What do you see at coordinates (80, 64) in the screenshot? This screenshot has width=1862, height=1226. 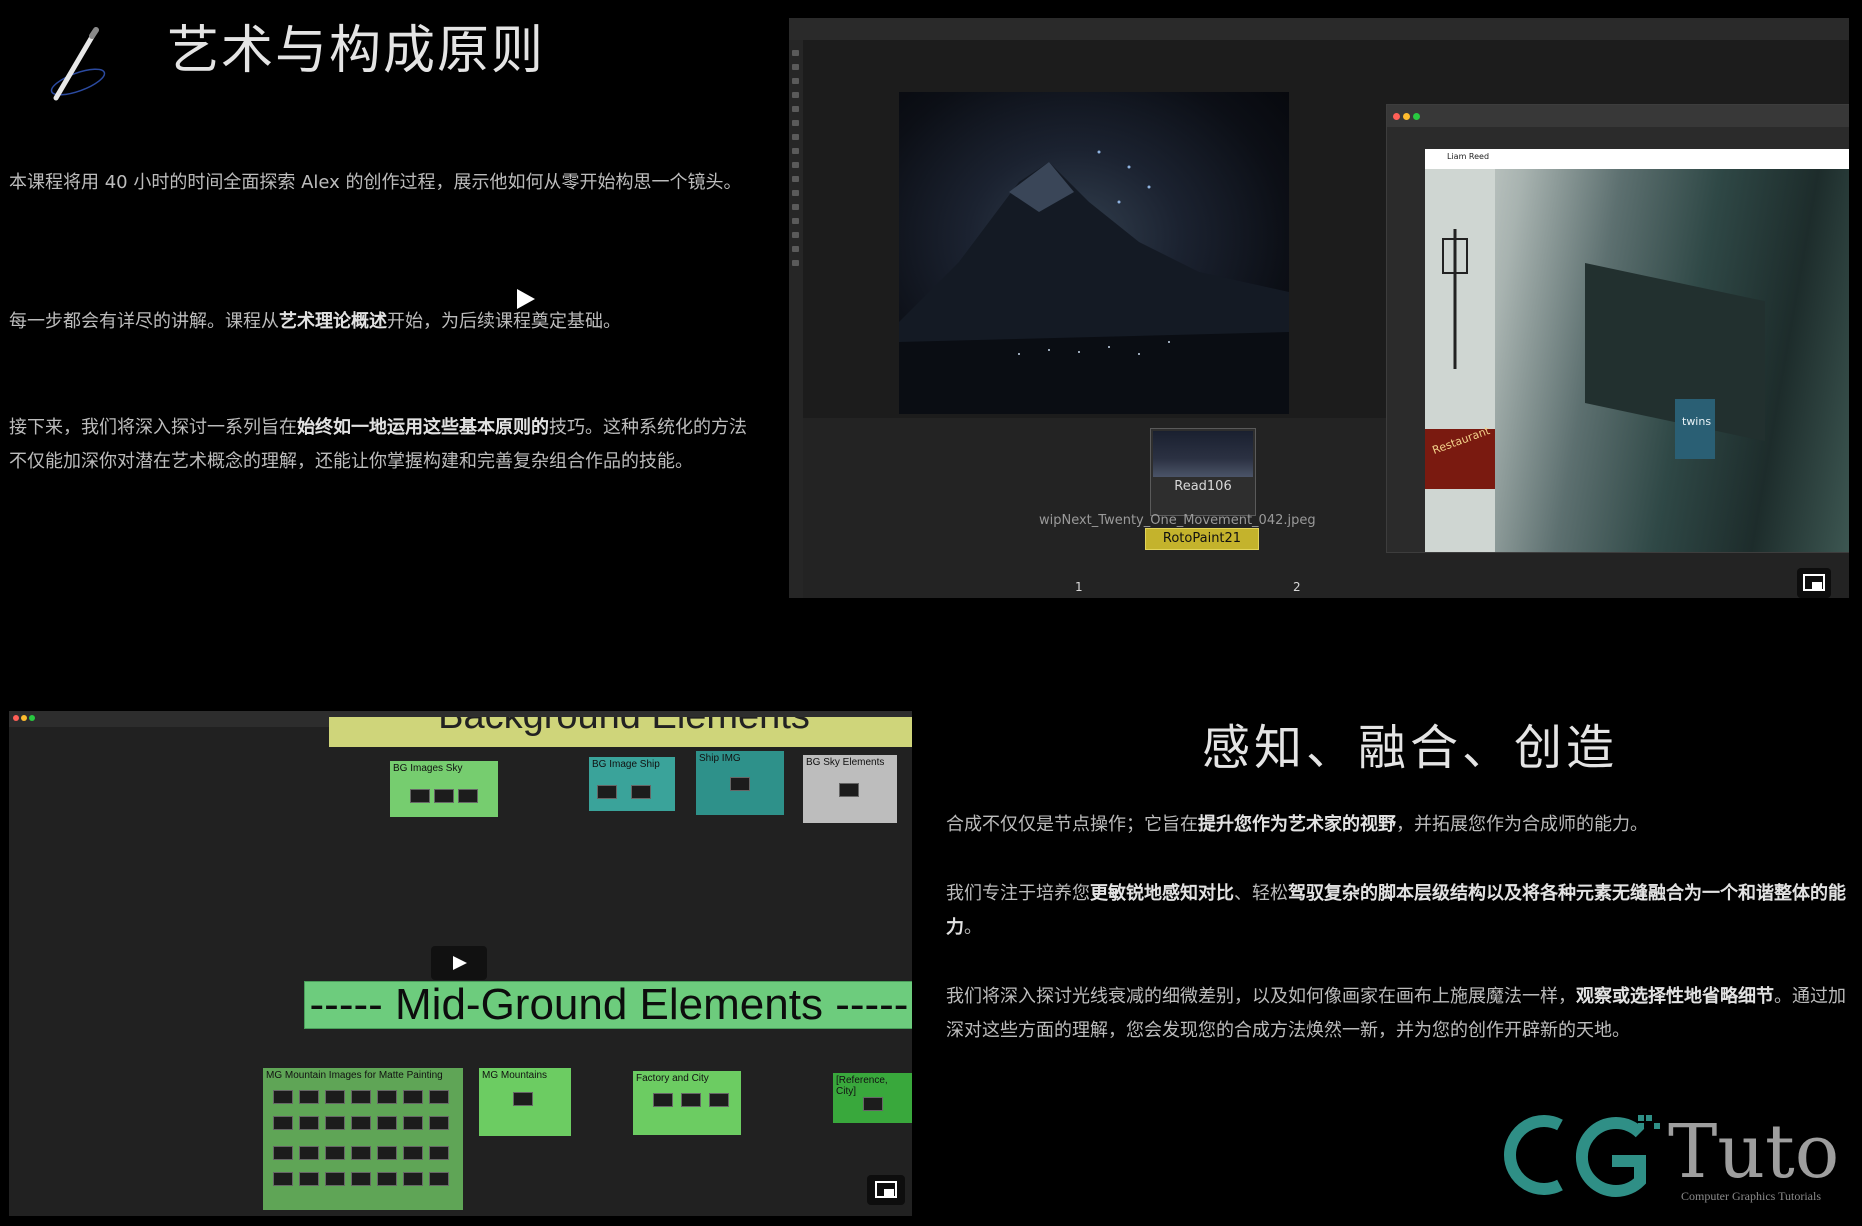 I see `brush-icon` at bounding box center [80, 64].